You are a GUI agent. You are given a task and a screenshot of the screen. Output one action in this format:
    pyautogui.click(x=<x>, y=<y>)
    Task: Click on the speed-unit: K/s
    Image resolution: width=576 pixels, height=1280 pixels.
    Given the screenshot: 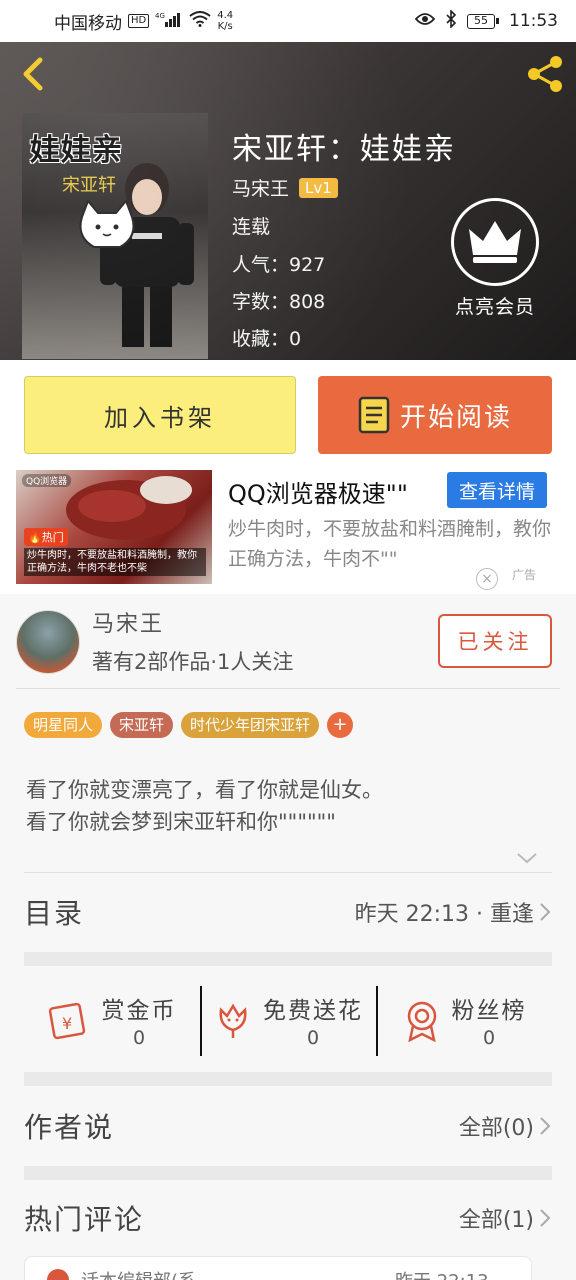 What is the action you would take?
    pyautogui.click(x=225, y=26)
    